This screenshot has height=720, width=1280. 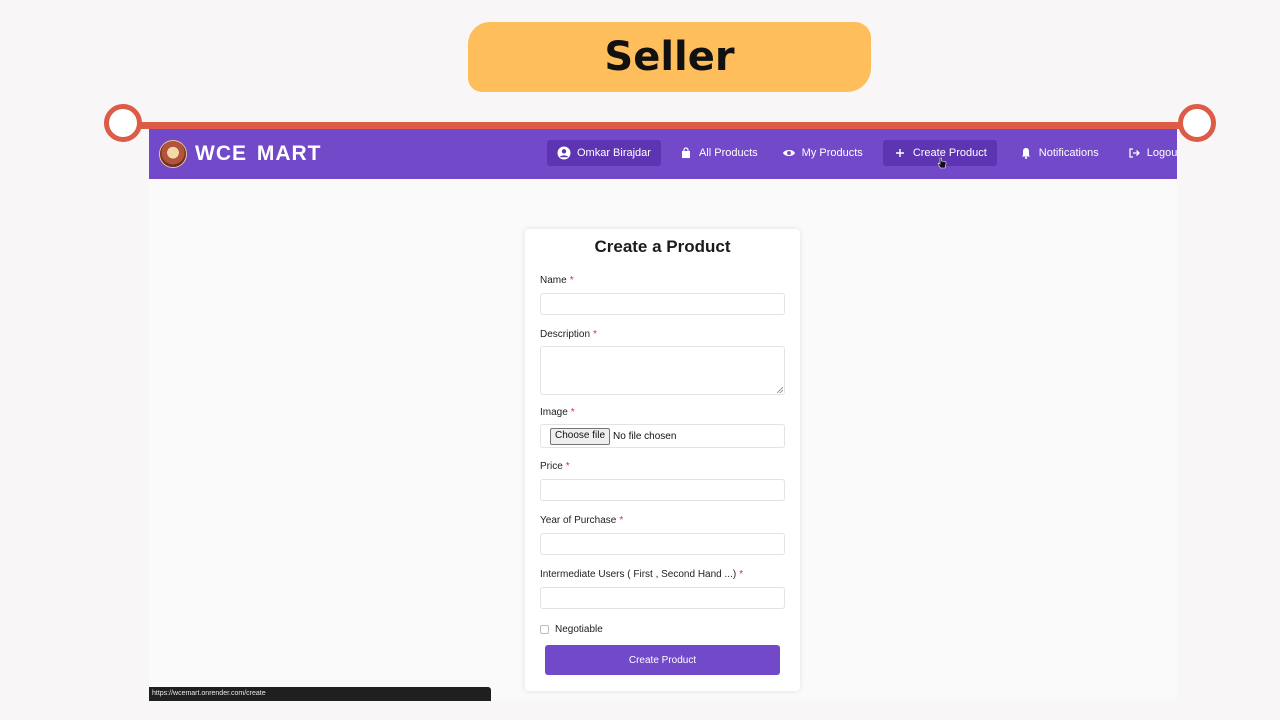 I want to click on bell-icon, so click(x=1026, y=153).